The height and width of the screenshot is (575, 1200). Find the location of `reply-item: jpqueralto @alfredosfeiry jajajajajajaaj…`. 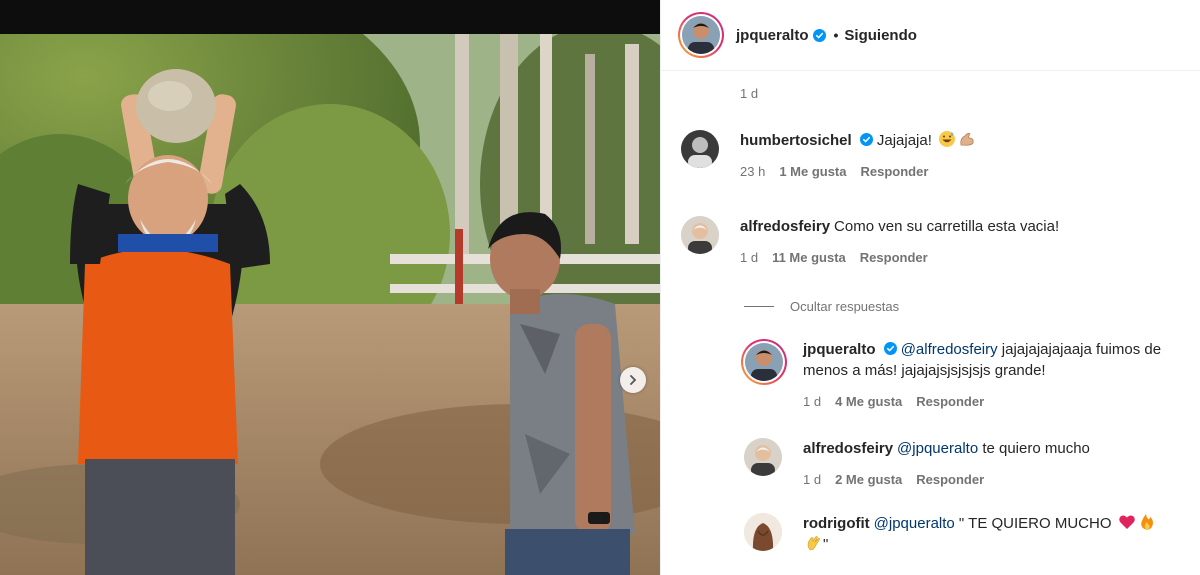

reply-item: jpqueralto @alfredosfeiry jajajajajajaaj… is located at coordinates (967, 374).